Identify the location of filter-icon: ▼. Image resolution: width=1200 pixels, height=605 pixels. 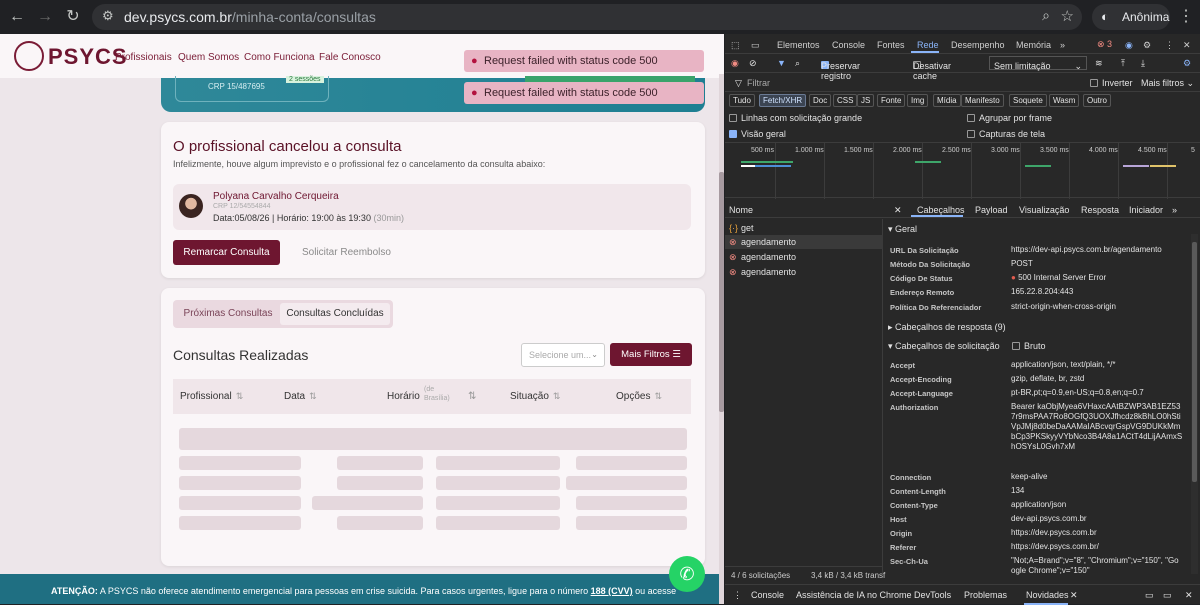
(781, 63).